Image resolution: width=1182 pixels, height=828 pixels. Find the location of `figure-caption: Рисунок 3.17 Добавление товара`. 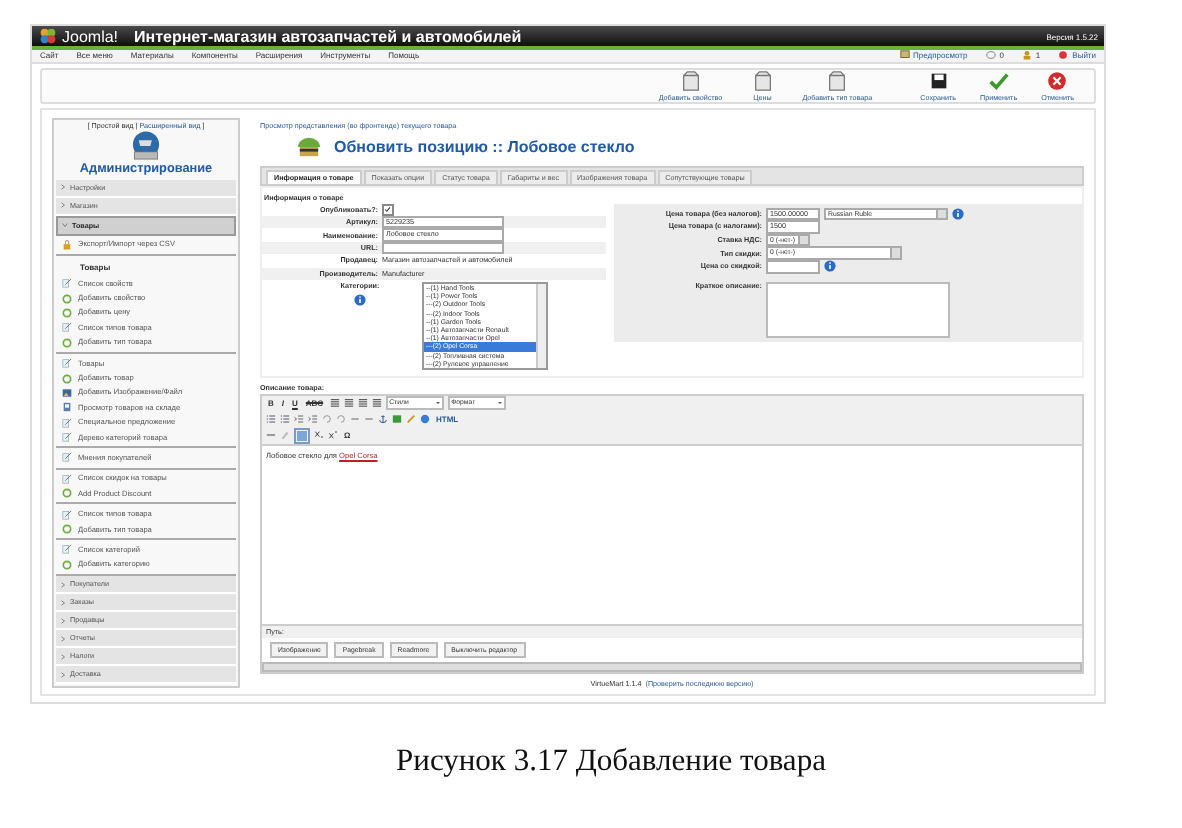

figure-caption: Рисунок 3.17 Добавление товара is located at coordinates (611, 762).